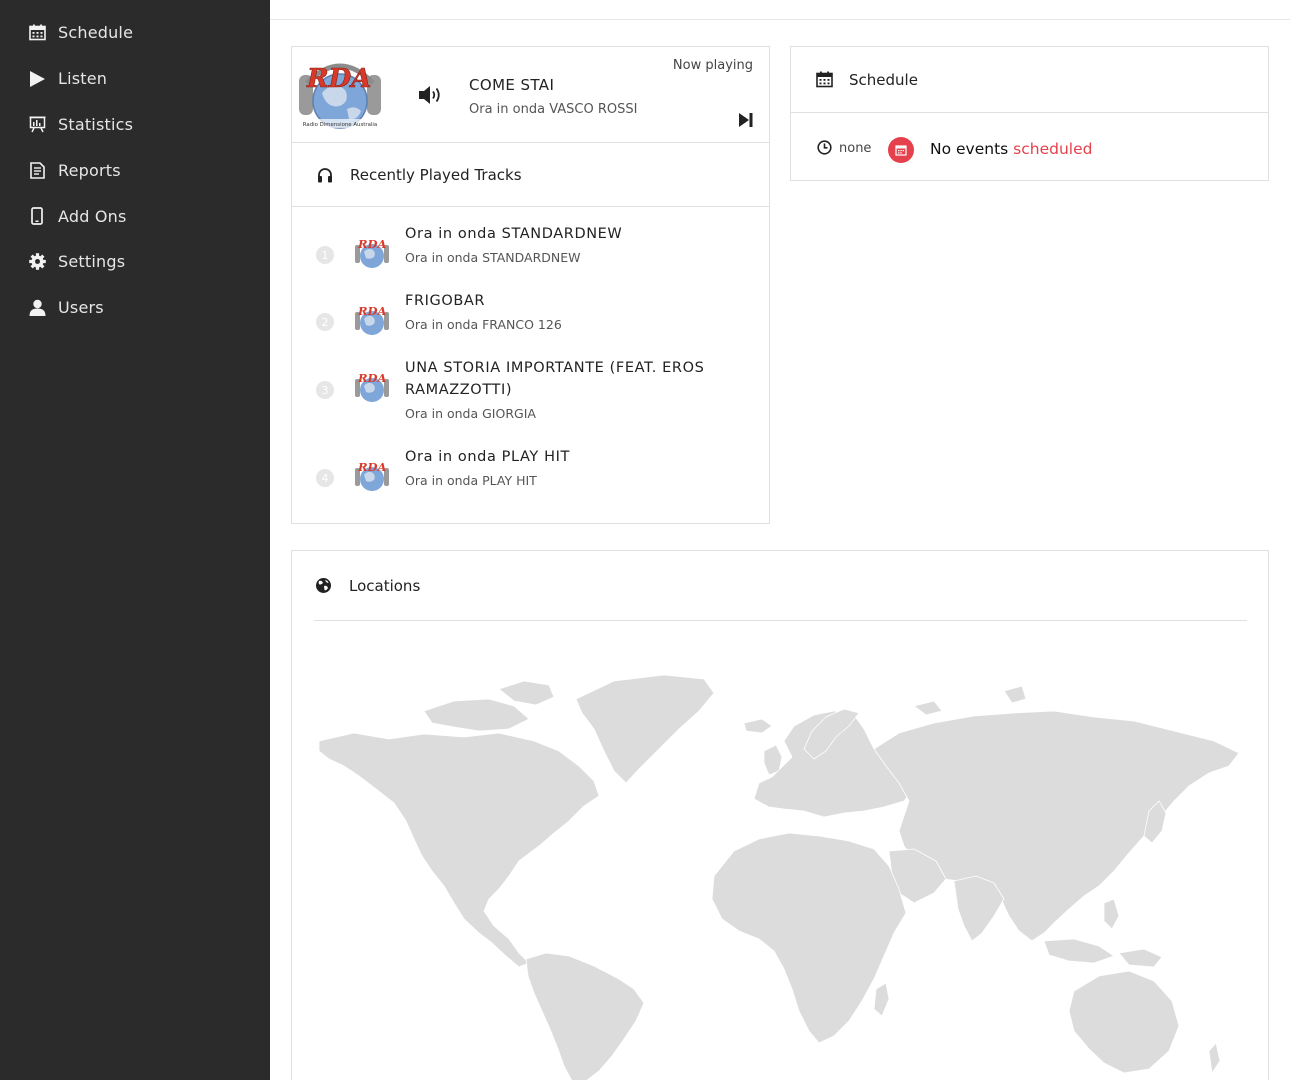 This screenshot has height=1080, width=1290. I want to click on track-number: 1, so click(325, 255).